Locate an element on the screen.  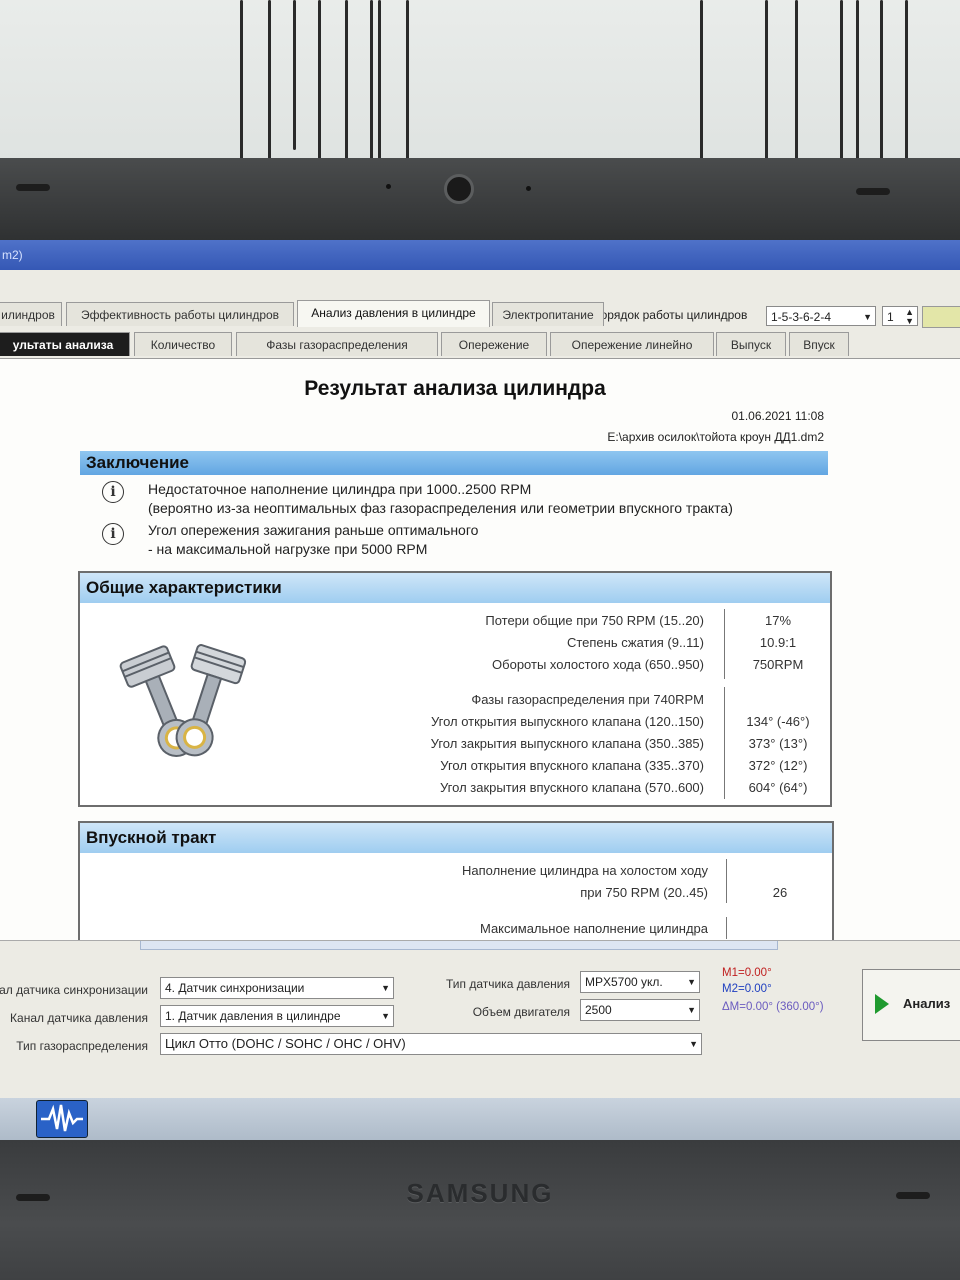
general-row-label: Потери общие при 750 RPM (15..20) is located at coordinates (594, 620).